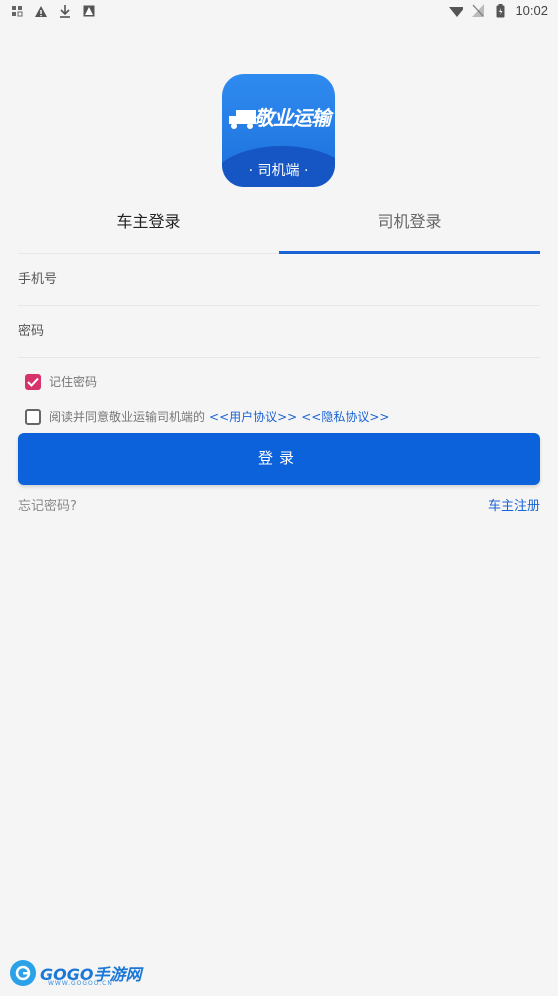 This screenshot has height=996, width=558. Describe the element at coordinates (47, 504) in the screenshot. I see `forgot-password-link: 忘记密码?` at that location.